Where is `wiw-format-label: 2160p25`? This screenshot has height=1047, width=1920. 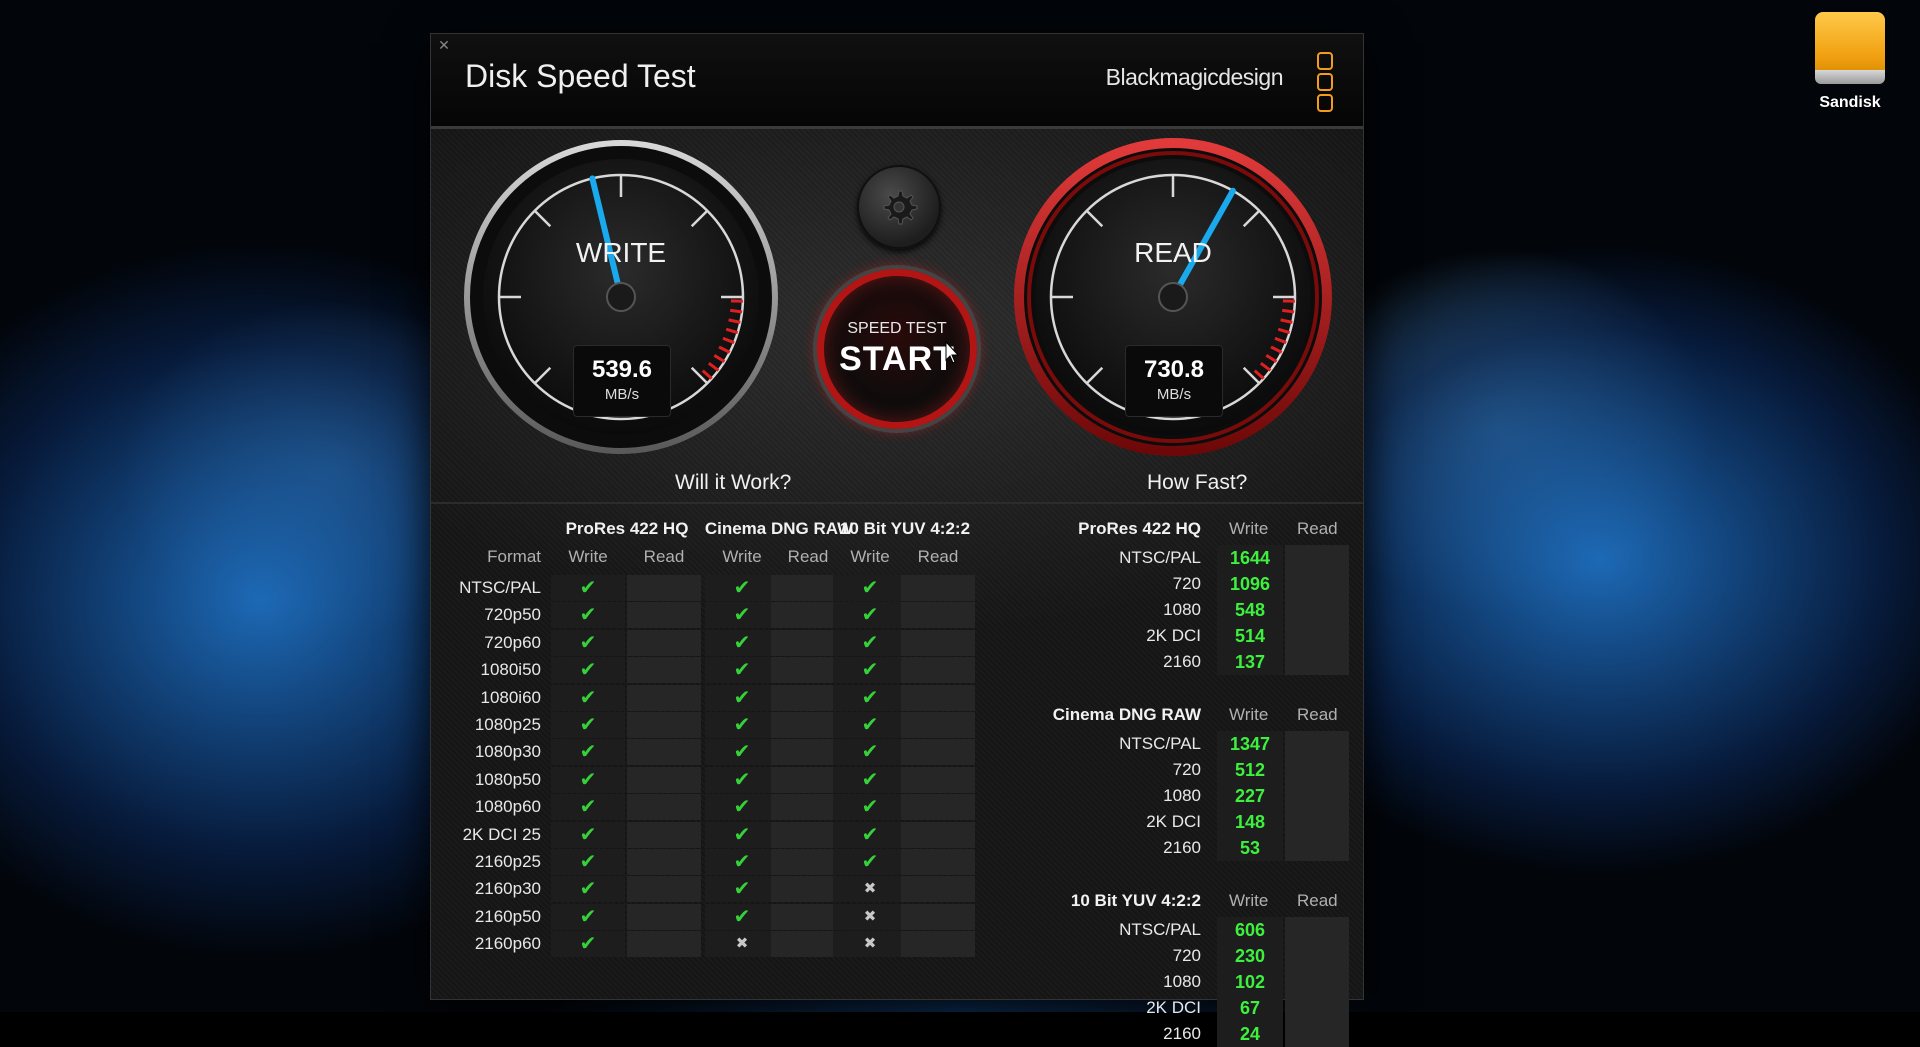 wiw-format-label: 2160p25 is located at coordinates (491, 862).